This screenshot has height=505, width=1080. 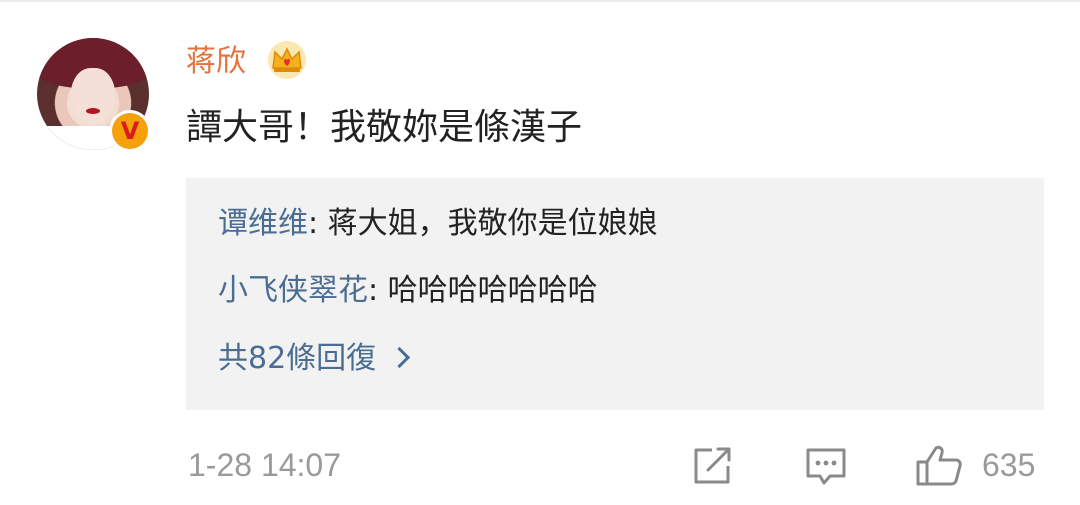 I want to click on reply-item: 谭维维: 蒋大姐，我敬你是位娘娘, so click(x=438, y=224).